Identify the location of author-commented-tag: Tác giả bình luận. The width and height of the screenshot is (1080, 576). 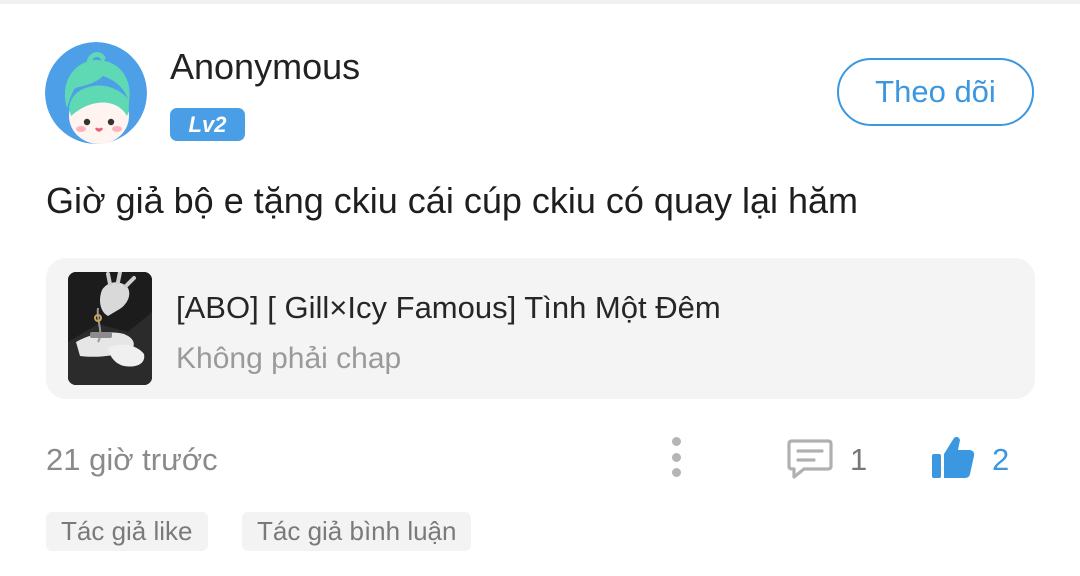
(357, 531).